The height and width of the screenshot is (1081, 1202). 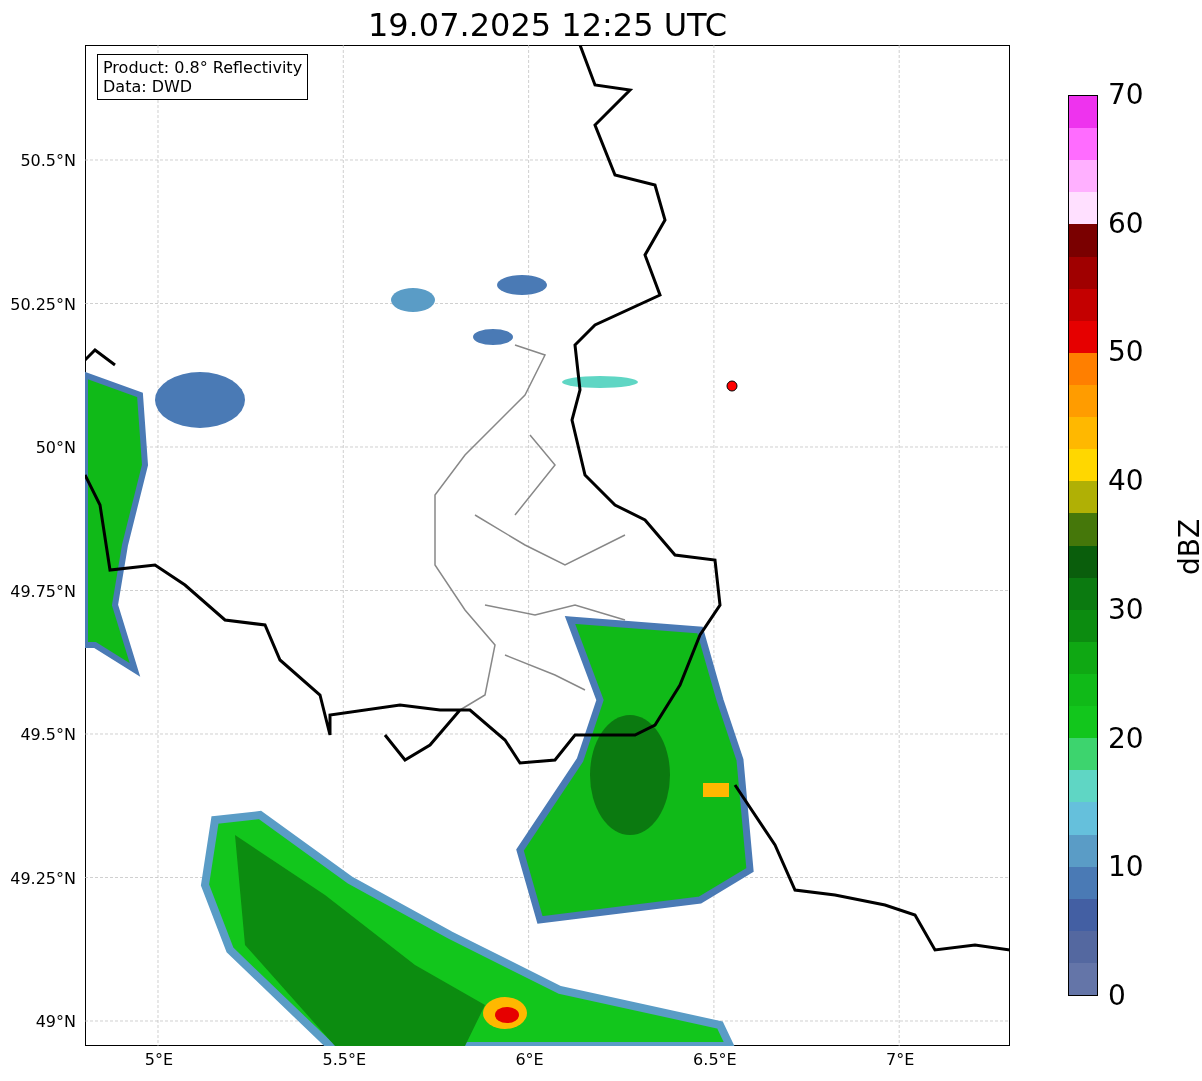 What do you see at coordinates (1126, 867) in the screenshot?
I see `colorbar-tick-label: 10` at bounding box center [1126, 867].